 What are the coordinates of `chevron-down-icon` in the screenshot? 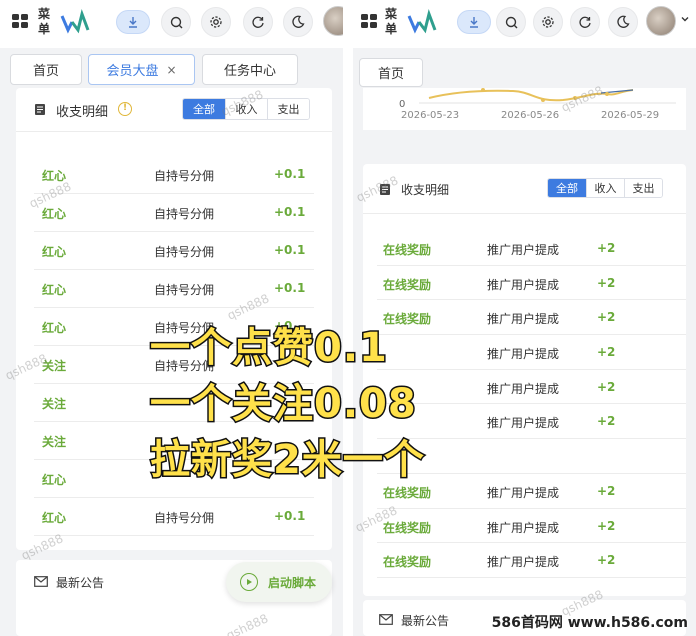 It's located at (685, 19).